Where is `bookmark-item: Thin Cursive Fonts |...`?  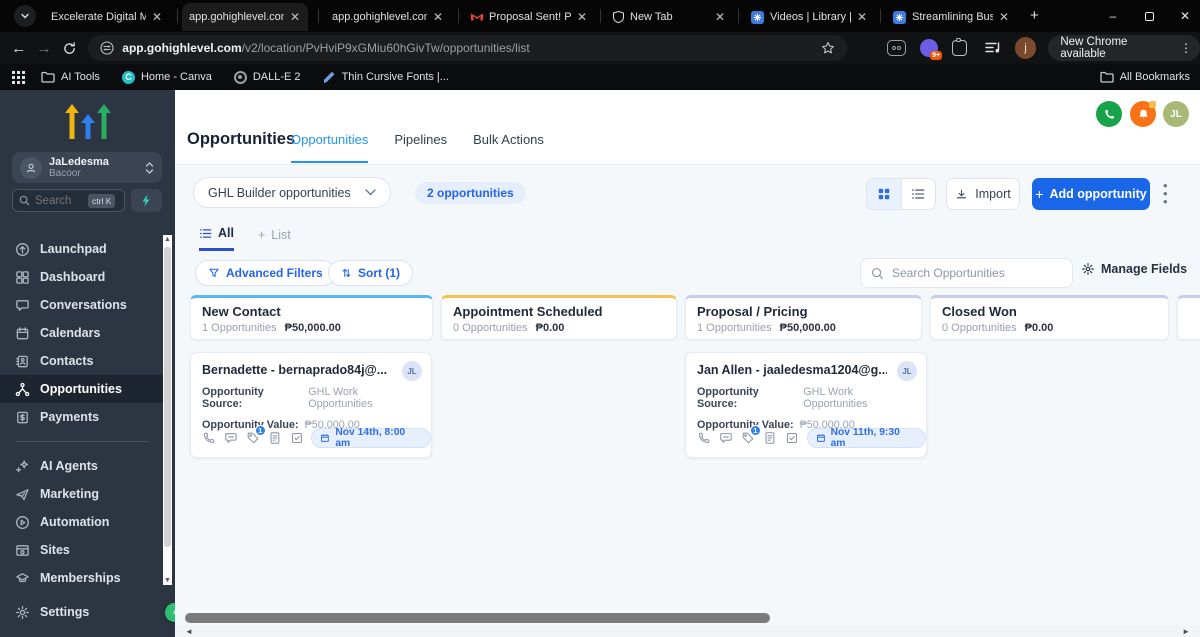
bookmark-item: Thin Cursive Fonts |... is located at coordinates (386, 77).